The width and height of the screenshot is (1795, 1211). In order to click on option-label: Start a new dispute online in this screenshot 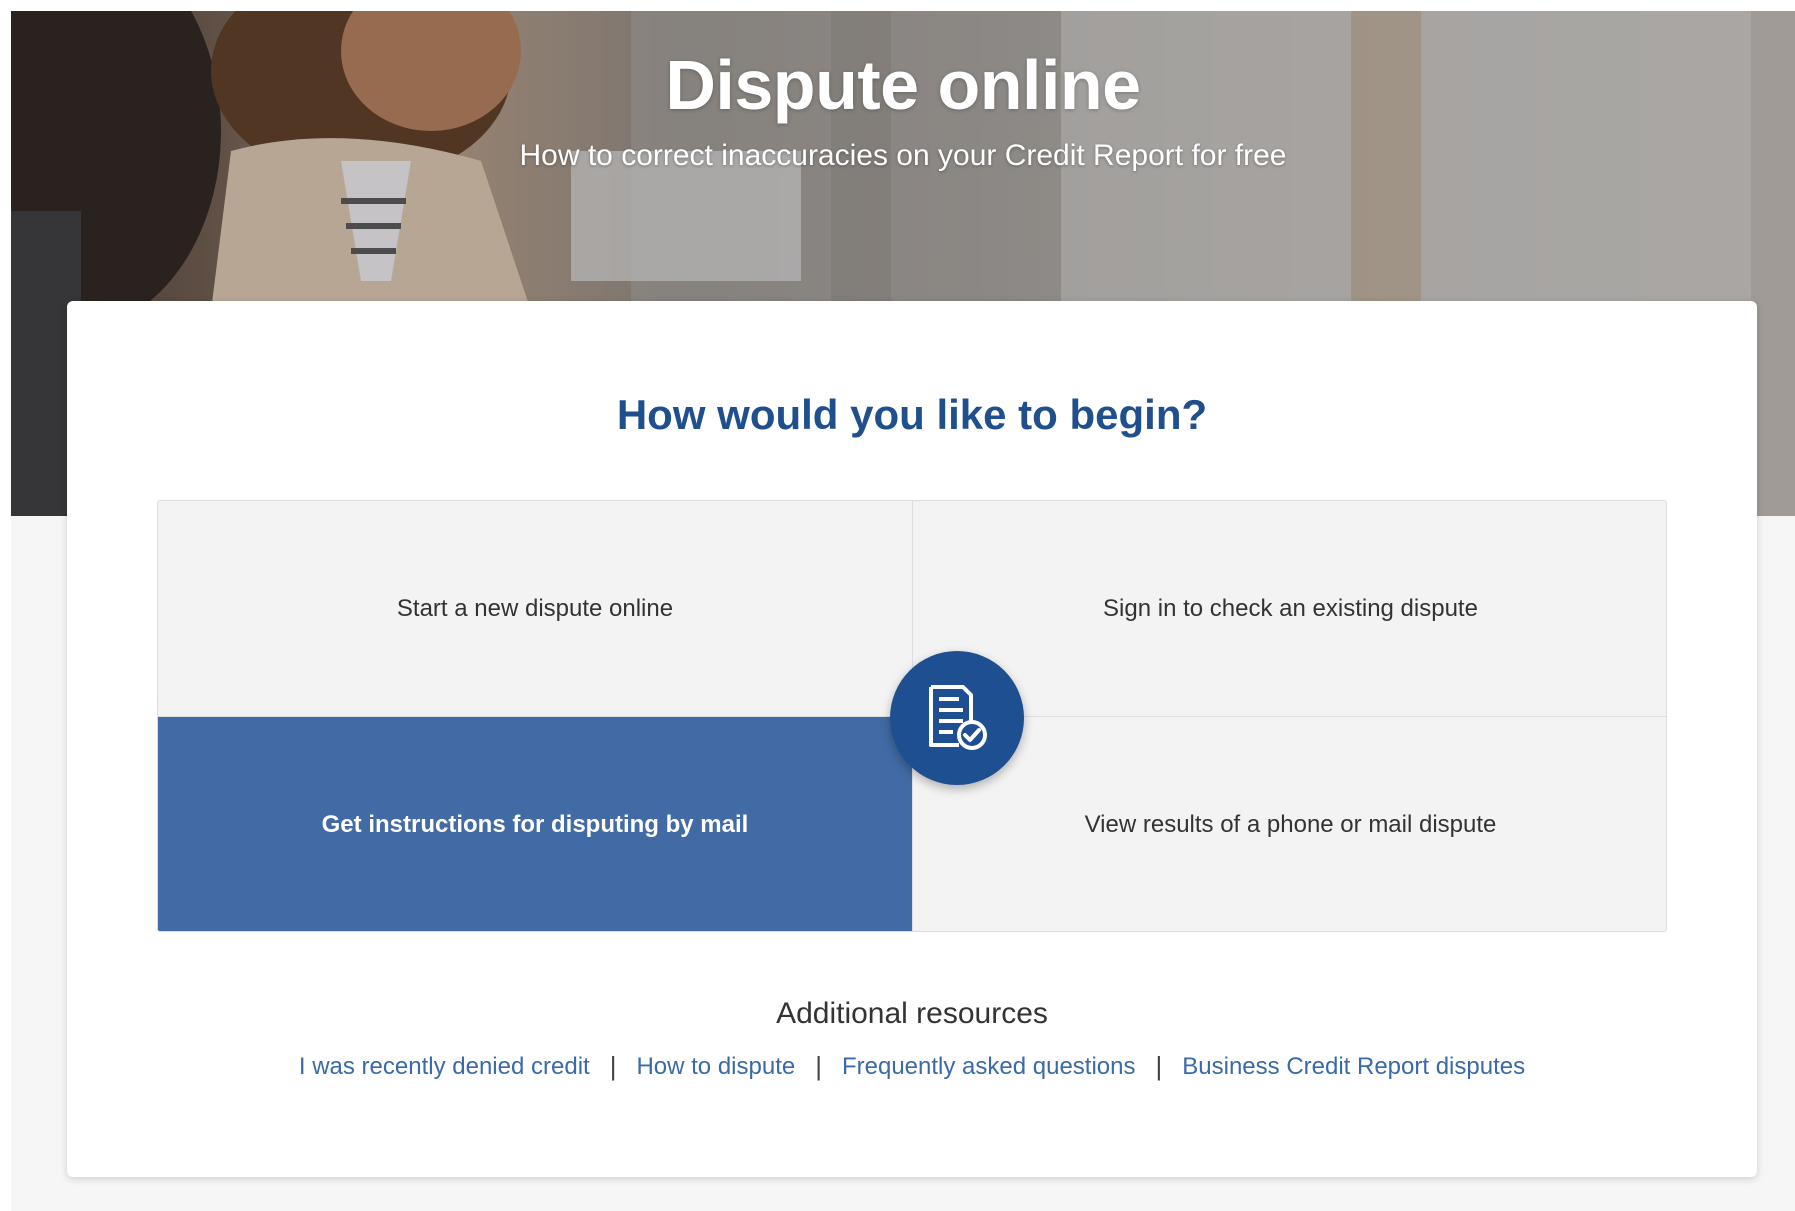, I will do `click(535, 608)`.